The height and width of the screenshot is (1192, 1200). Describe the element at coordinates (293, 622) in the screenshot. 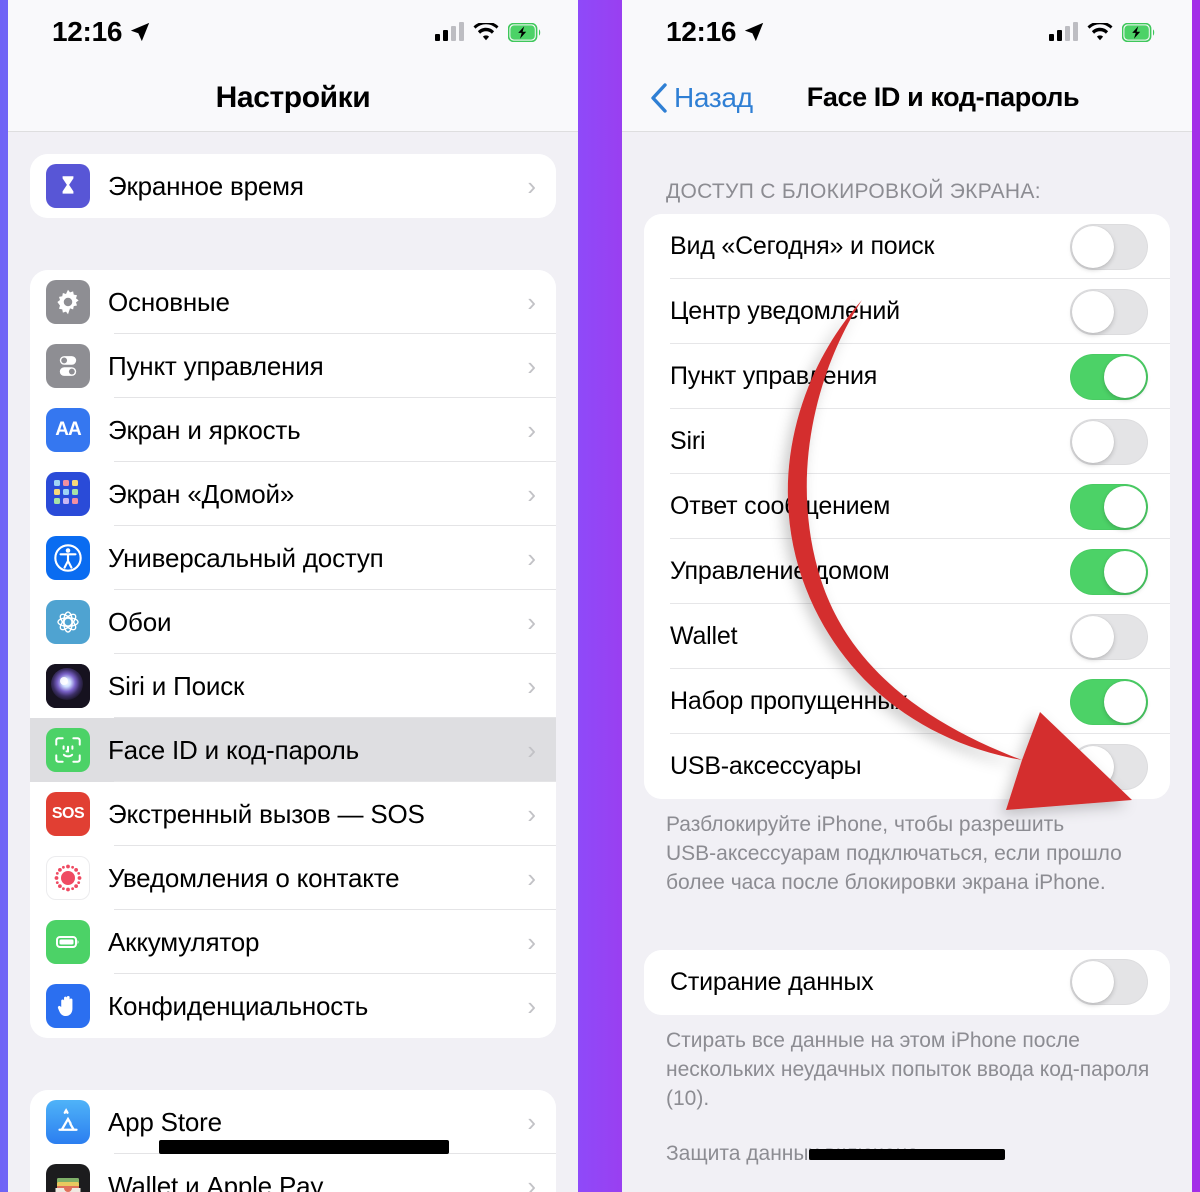

I see `sidebar-item-wallpaper: Обои ›` at that location.